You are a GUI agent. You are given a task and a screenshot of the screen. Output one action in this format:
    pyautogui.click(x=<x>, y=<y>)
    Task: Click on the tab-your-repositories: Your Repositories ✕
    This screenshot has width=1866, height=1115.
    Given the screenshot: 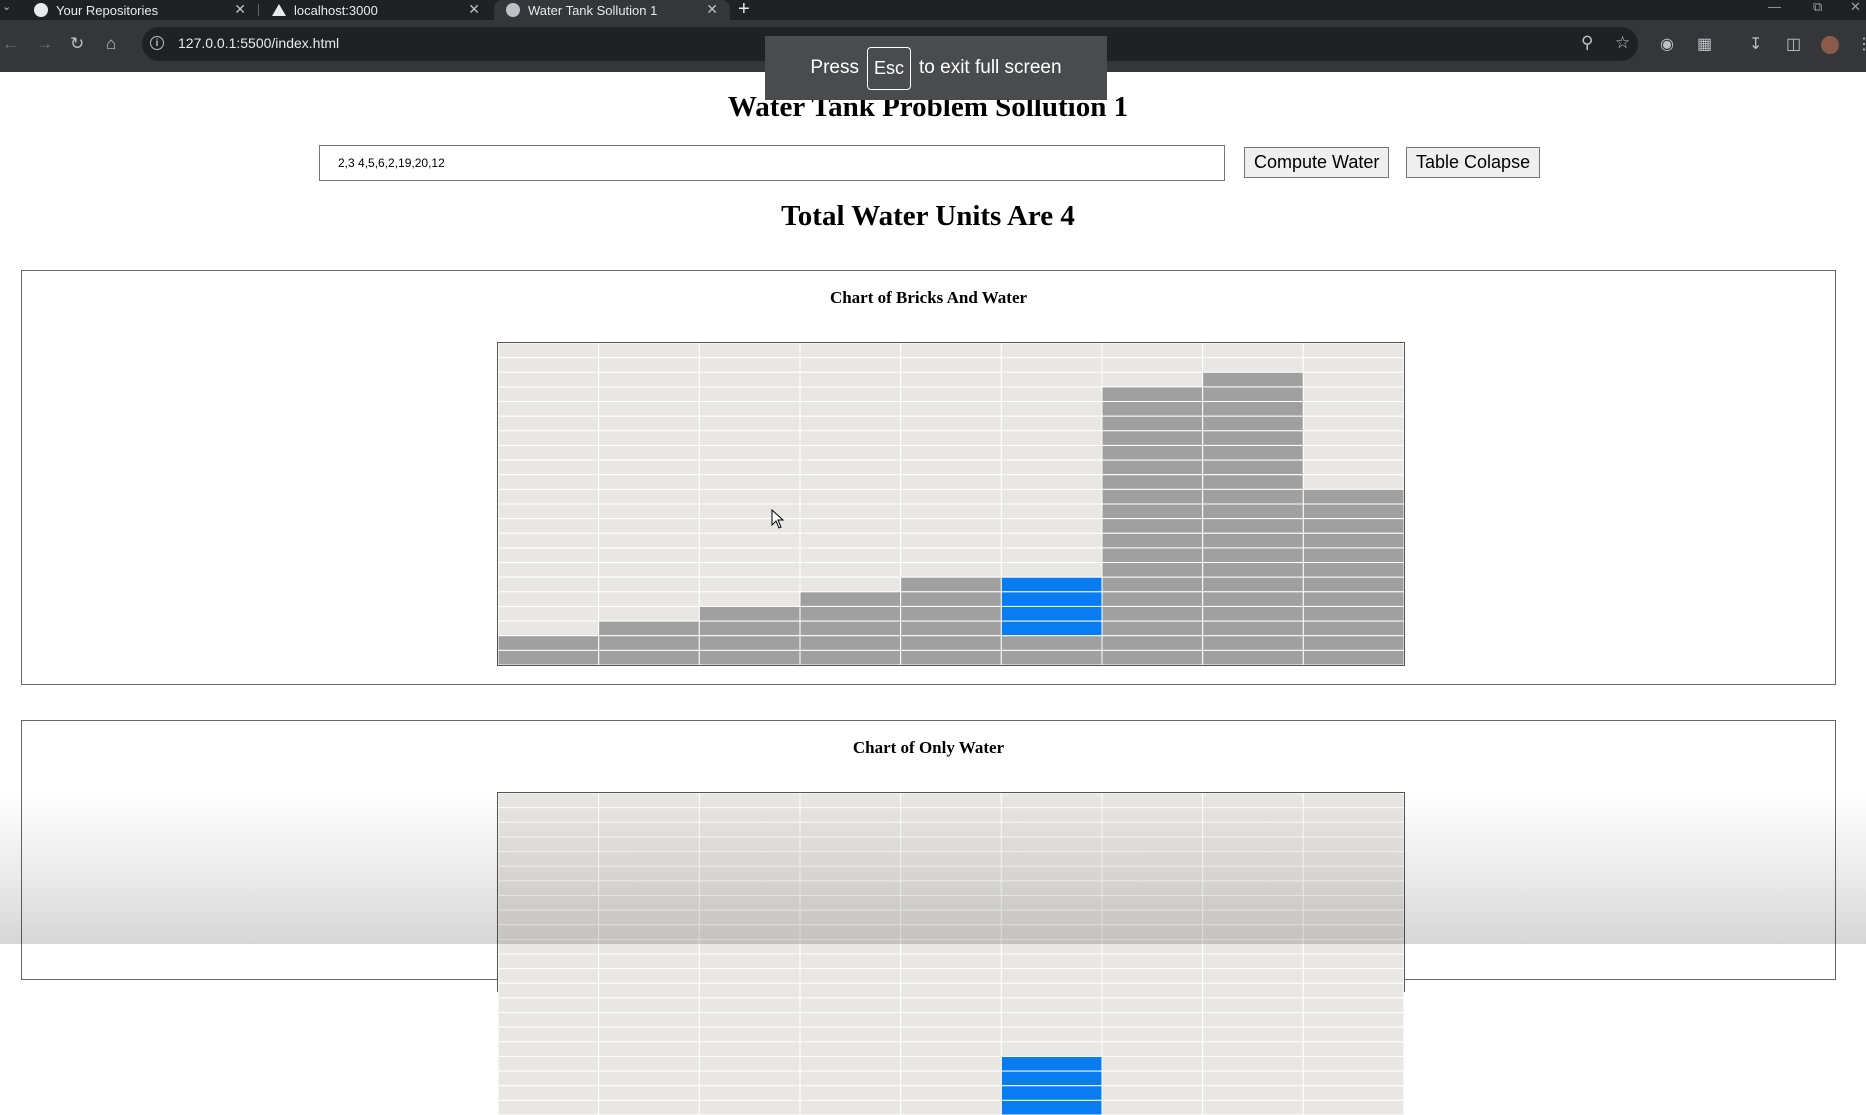 What is the action you would take?
    pyautogui.click(x=140, y=10)
    